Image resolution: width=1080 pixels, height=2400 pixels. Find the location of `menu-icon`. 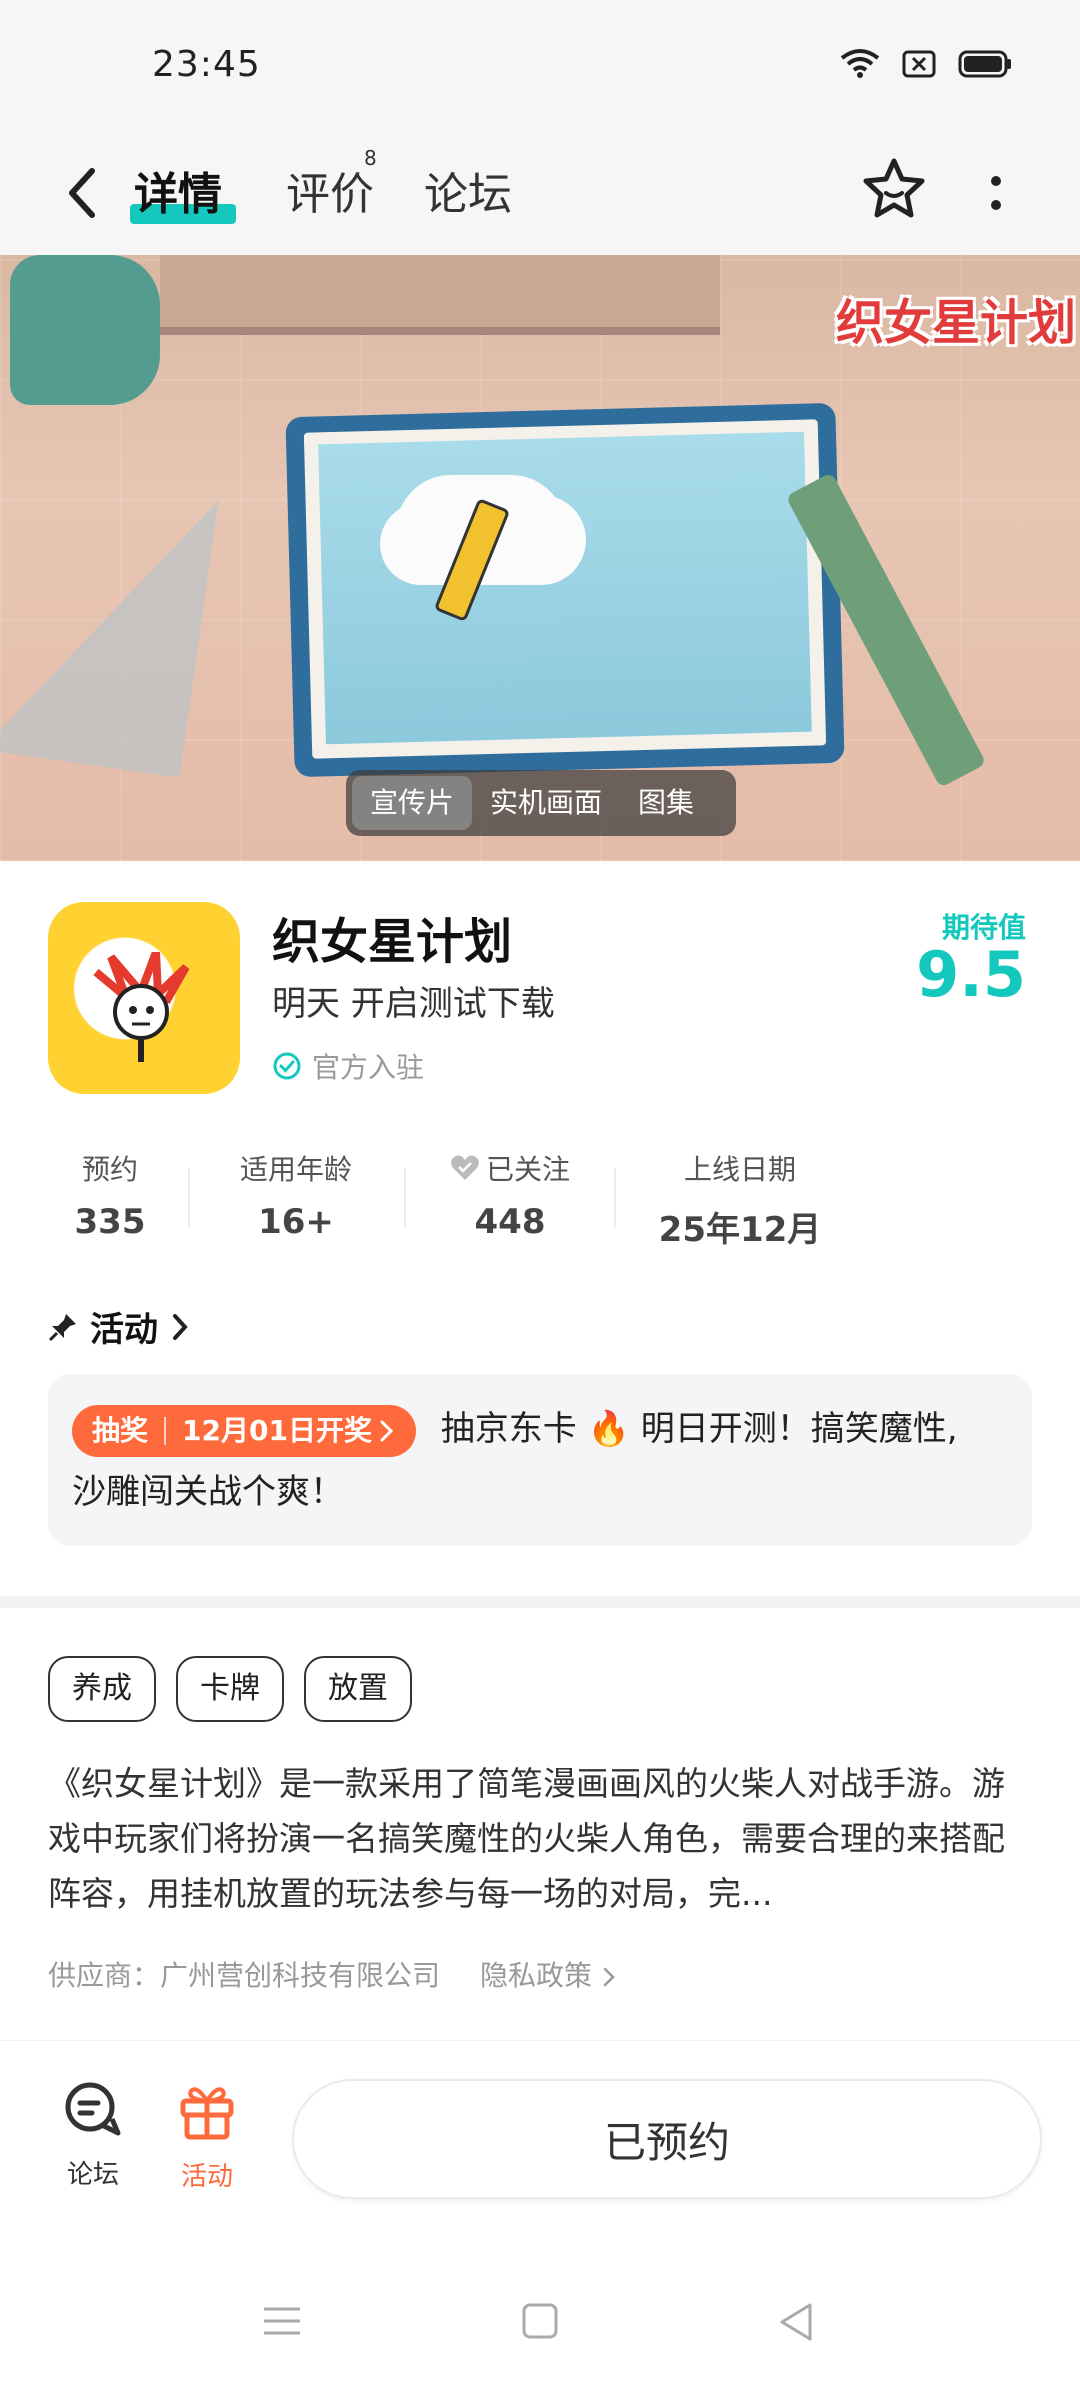

menu-icon is located at coordinates (282, 2321).